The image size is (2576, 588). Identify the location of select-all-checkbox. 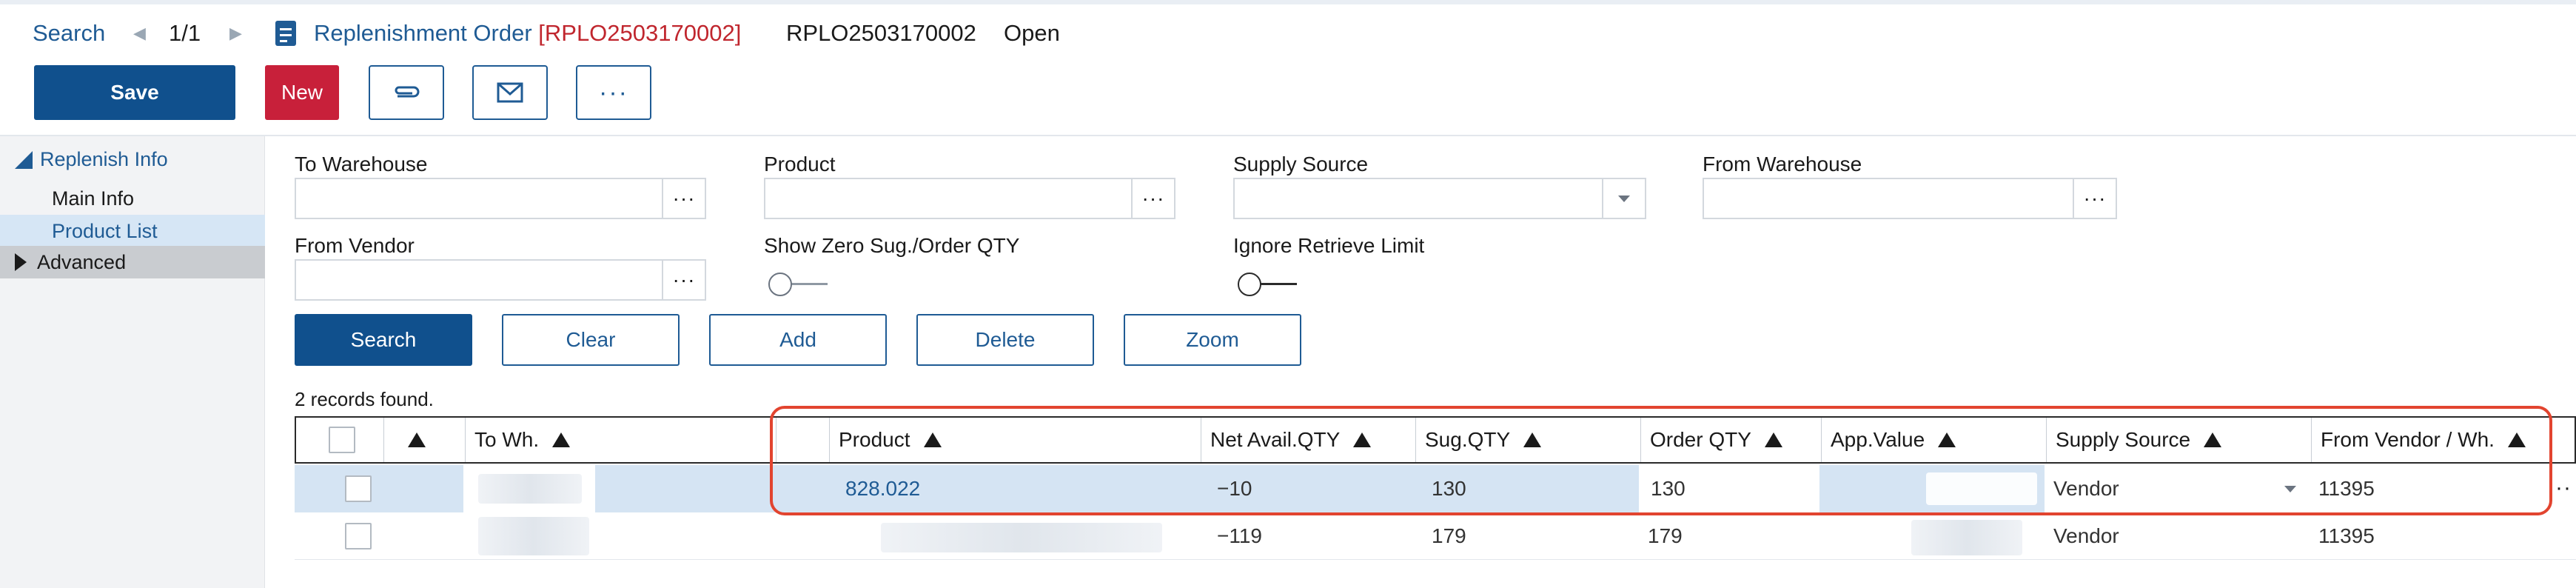
(342, 440).